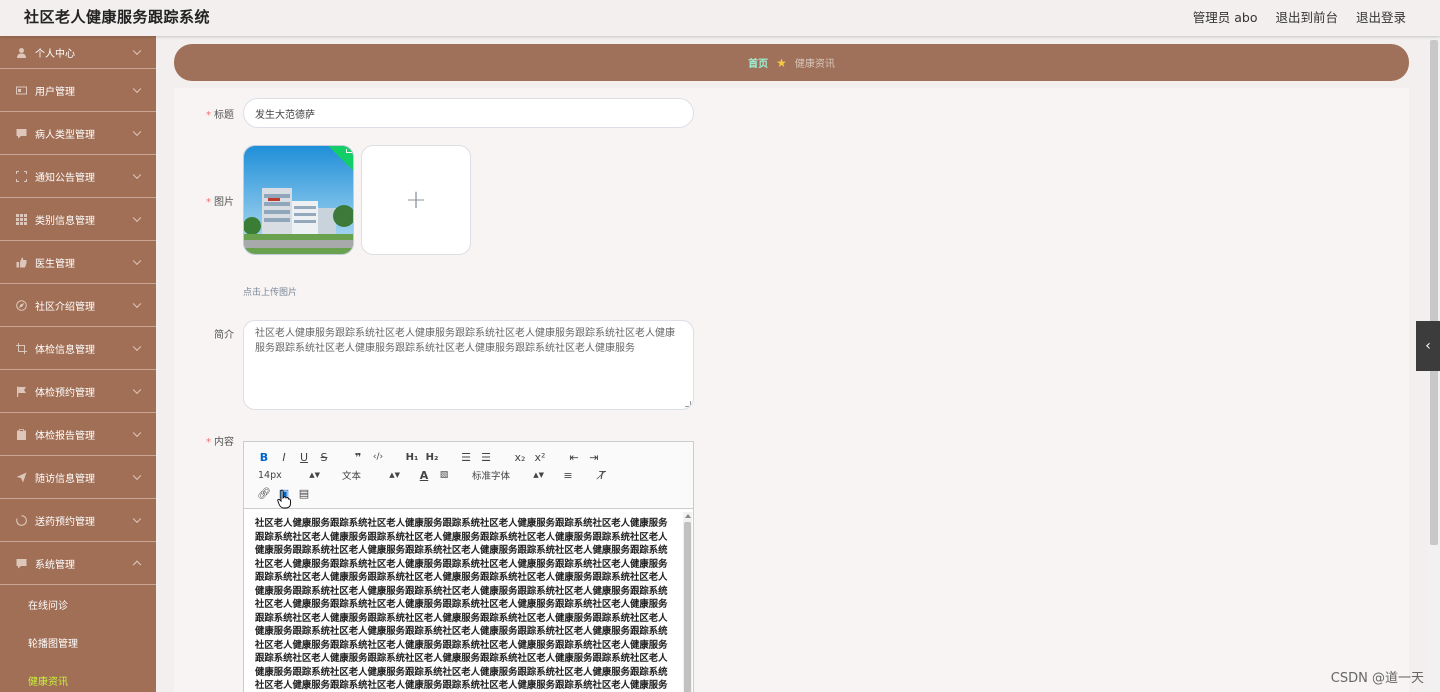  Describe the element at coordinates (568, 475) in the screenshot. I see `align-left-icon: ≡` at that location.